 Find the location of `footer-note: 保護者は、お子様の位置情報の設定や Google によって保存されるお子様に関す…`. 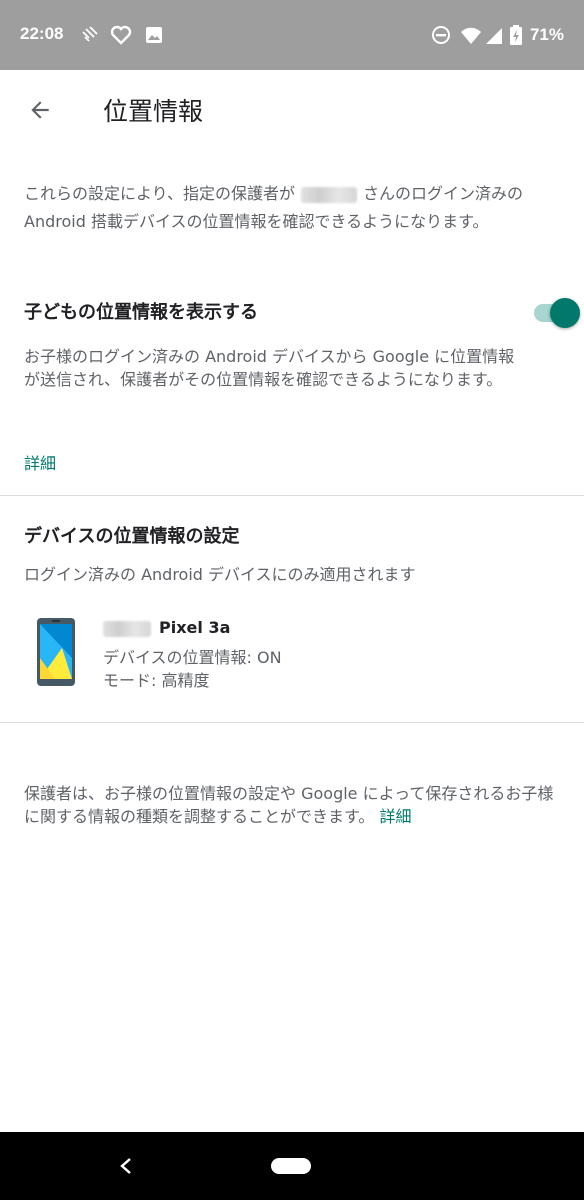

footer-note: 保護者は、お子様の位置情報の設定や Google によって保存されるお子様に関す… is located at coordinates (294, 805).